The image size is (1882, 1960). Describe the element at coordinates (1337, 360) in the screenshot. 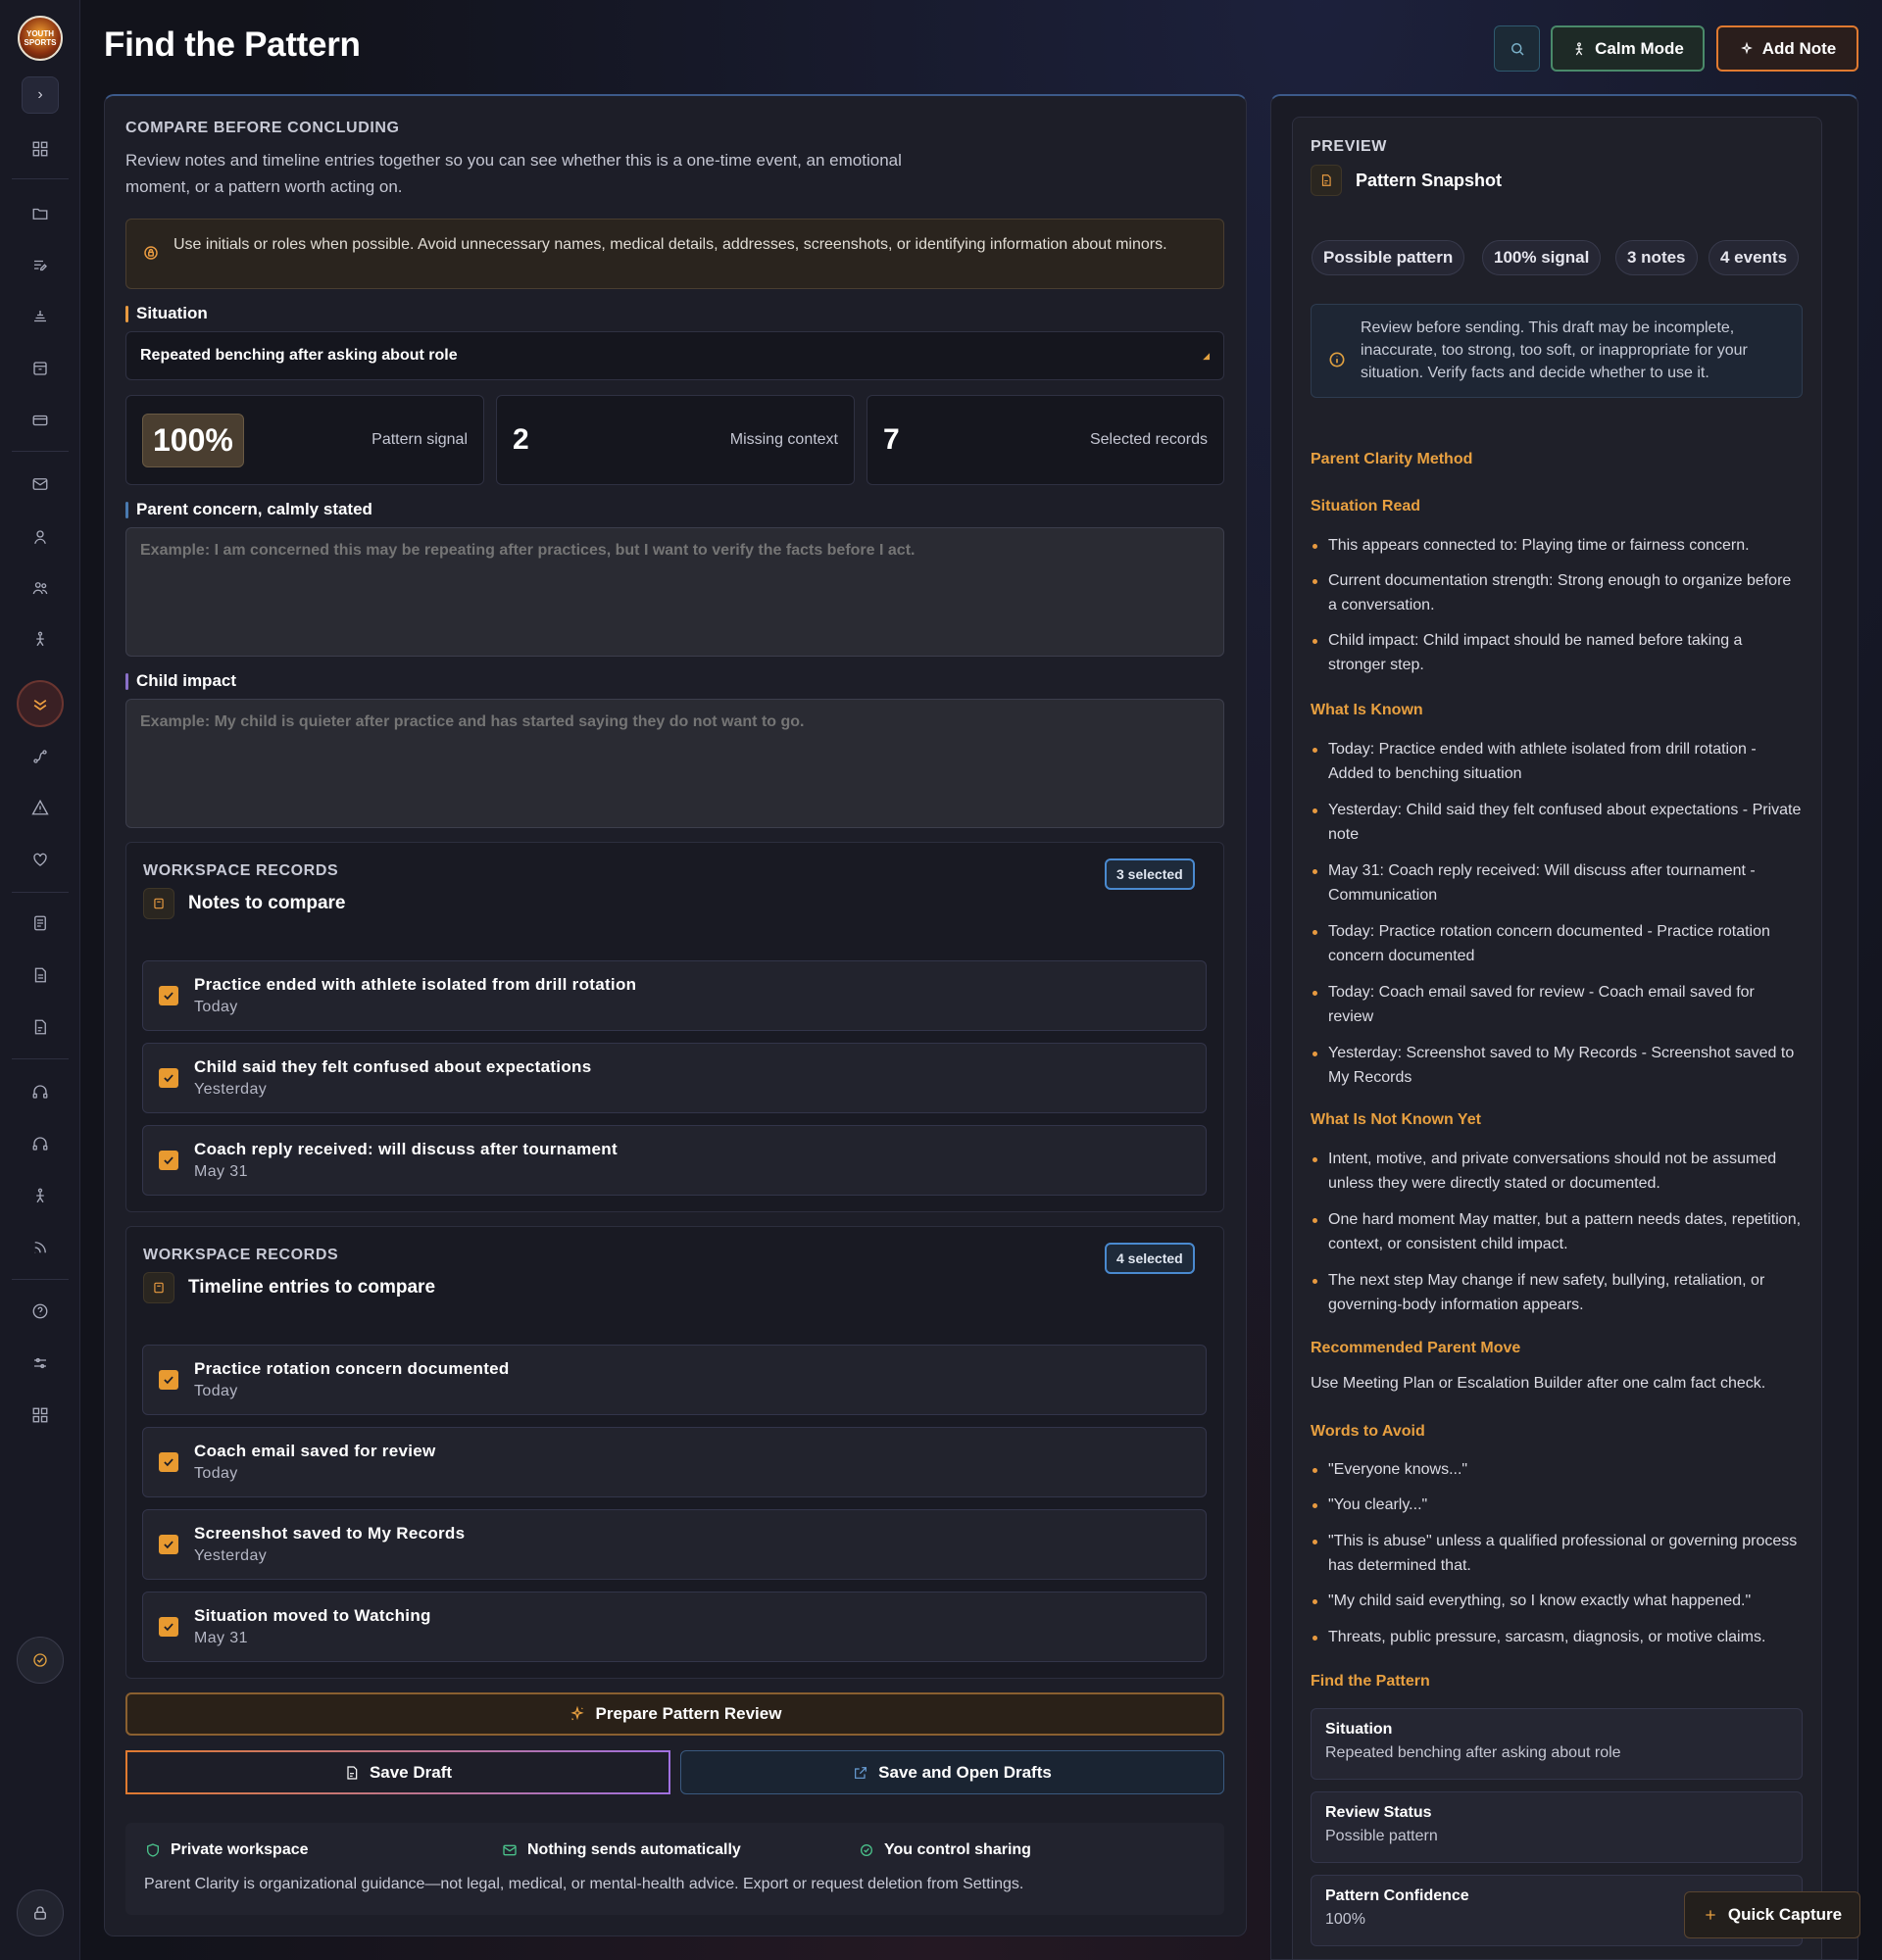

I see `info-icon` at that location.